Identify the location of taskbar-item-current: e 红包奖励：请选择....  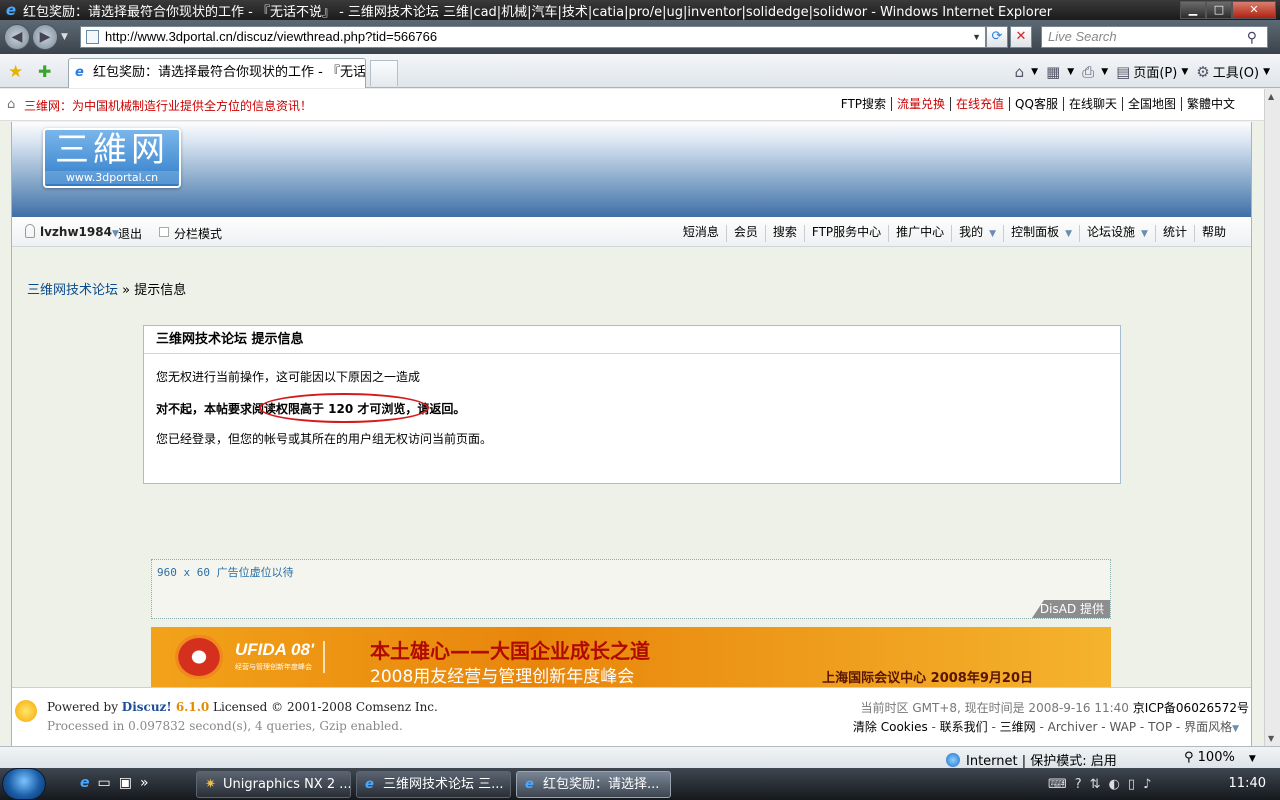
(593, 784).